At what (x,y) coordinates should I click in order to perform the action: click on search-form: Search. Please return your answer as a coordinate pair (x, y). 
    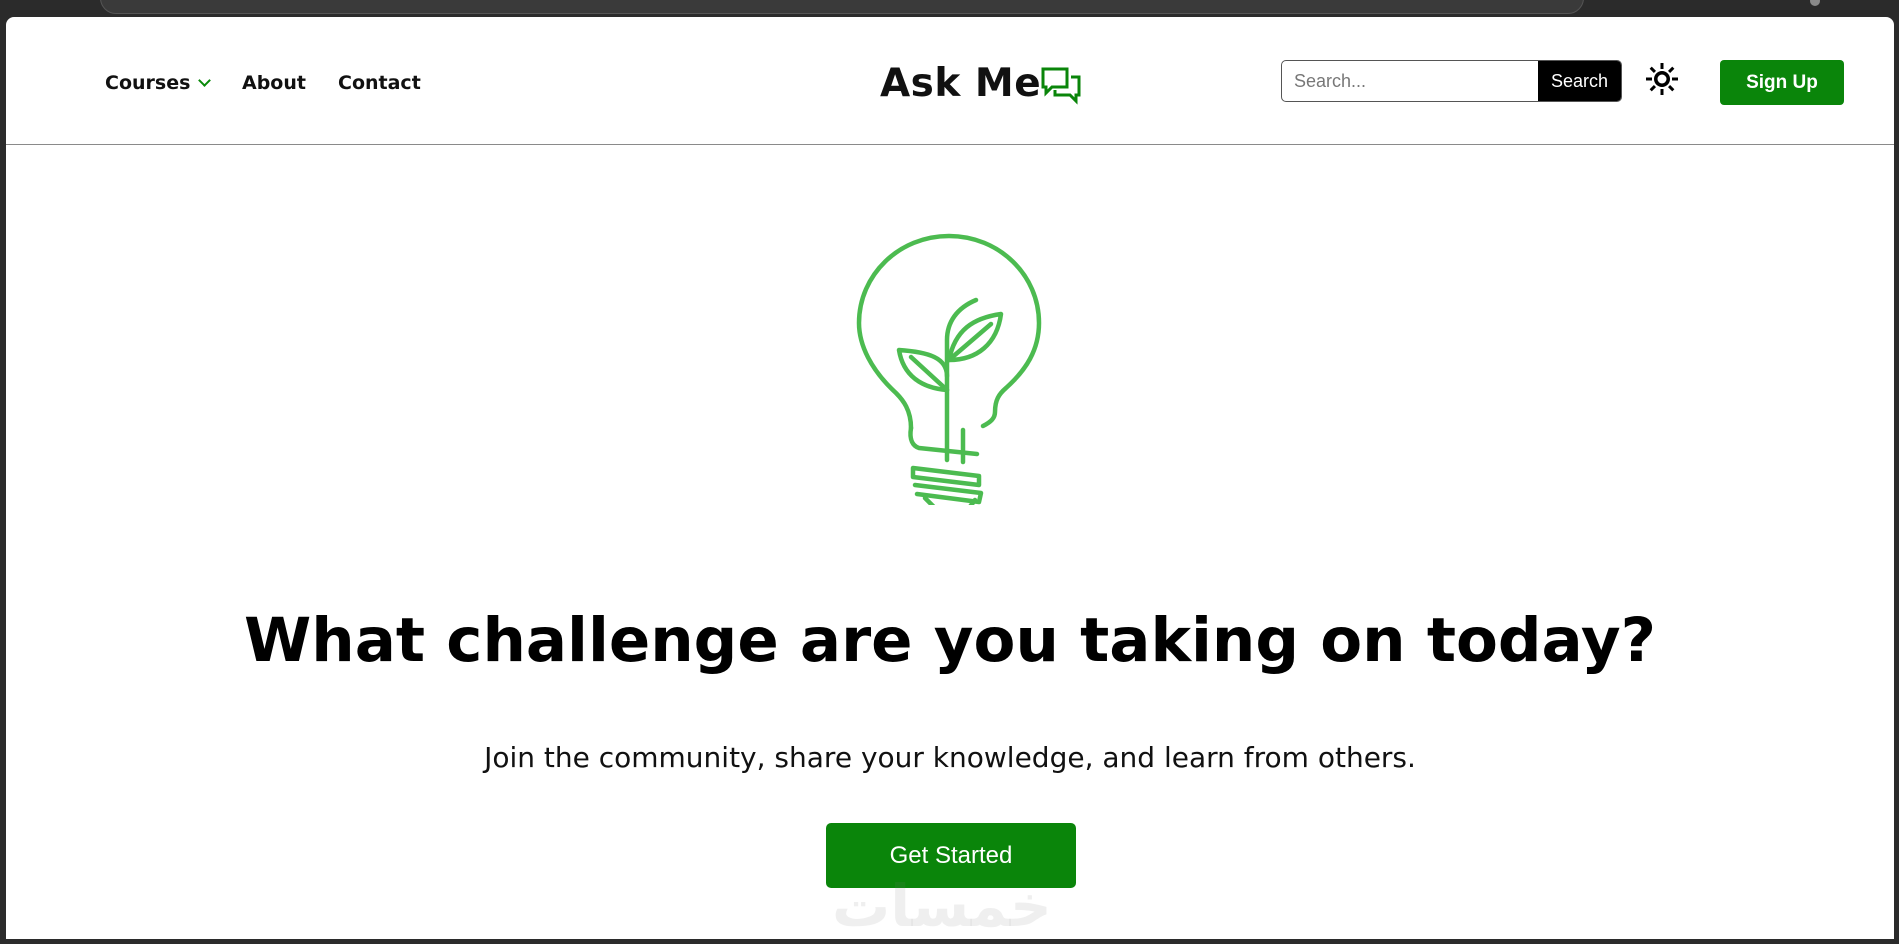
    Looking at the image, I should click on (1451, 81).